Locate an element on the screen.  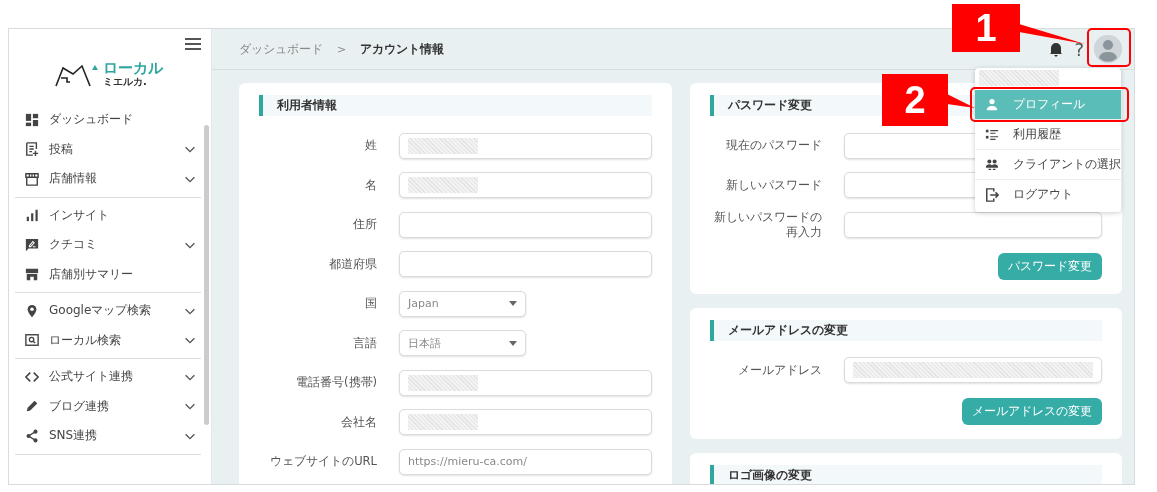
person-icon is located at coordinates (992, 104).